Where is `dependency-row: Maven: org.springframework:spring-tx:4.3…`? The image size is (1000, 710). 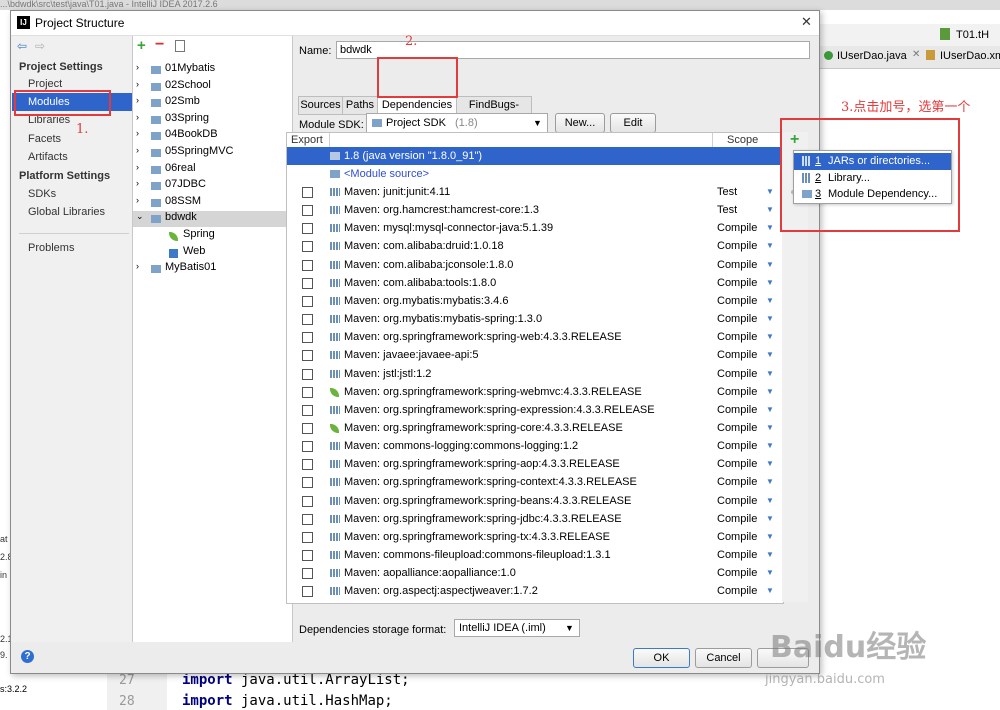 dependency-row: Maven: org.springframework:spring-tx:4.3… is located at coordinates (535, 537).